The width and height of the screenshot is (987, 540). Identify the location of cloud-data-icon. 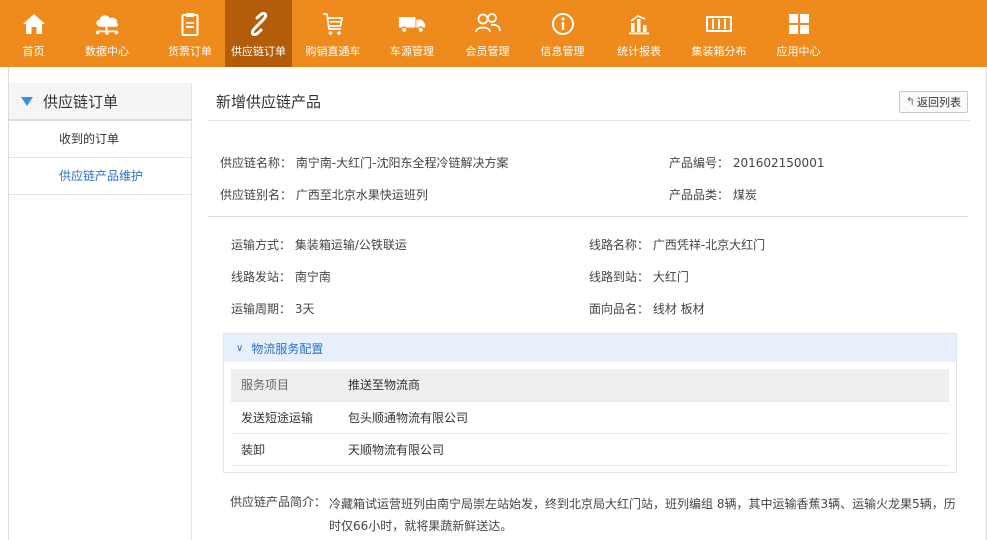
(107, 24).